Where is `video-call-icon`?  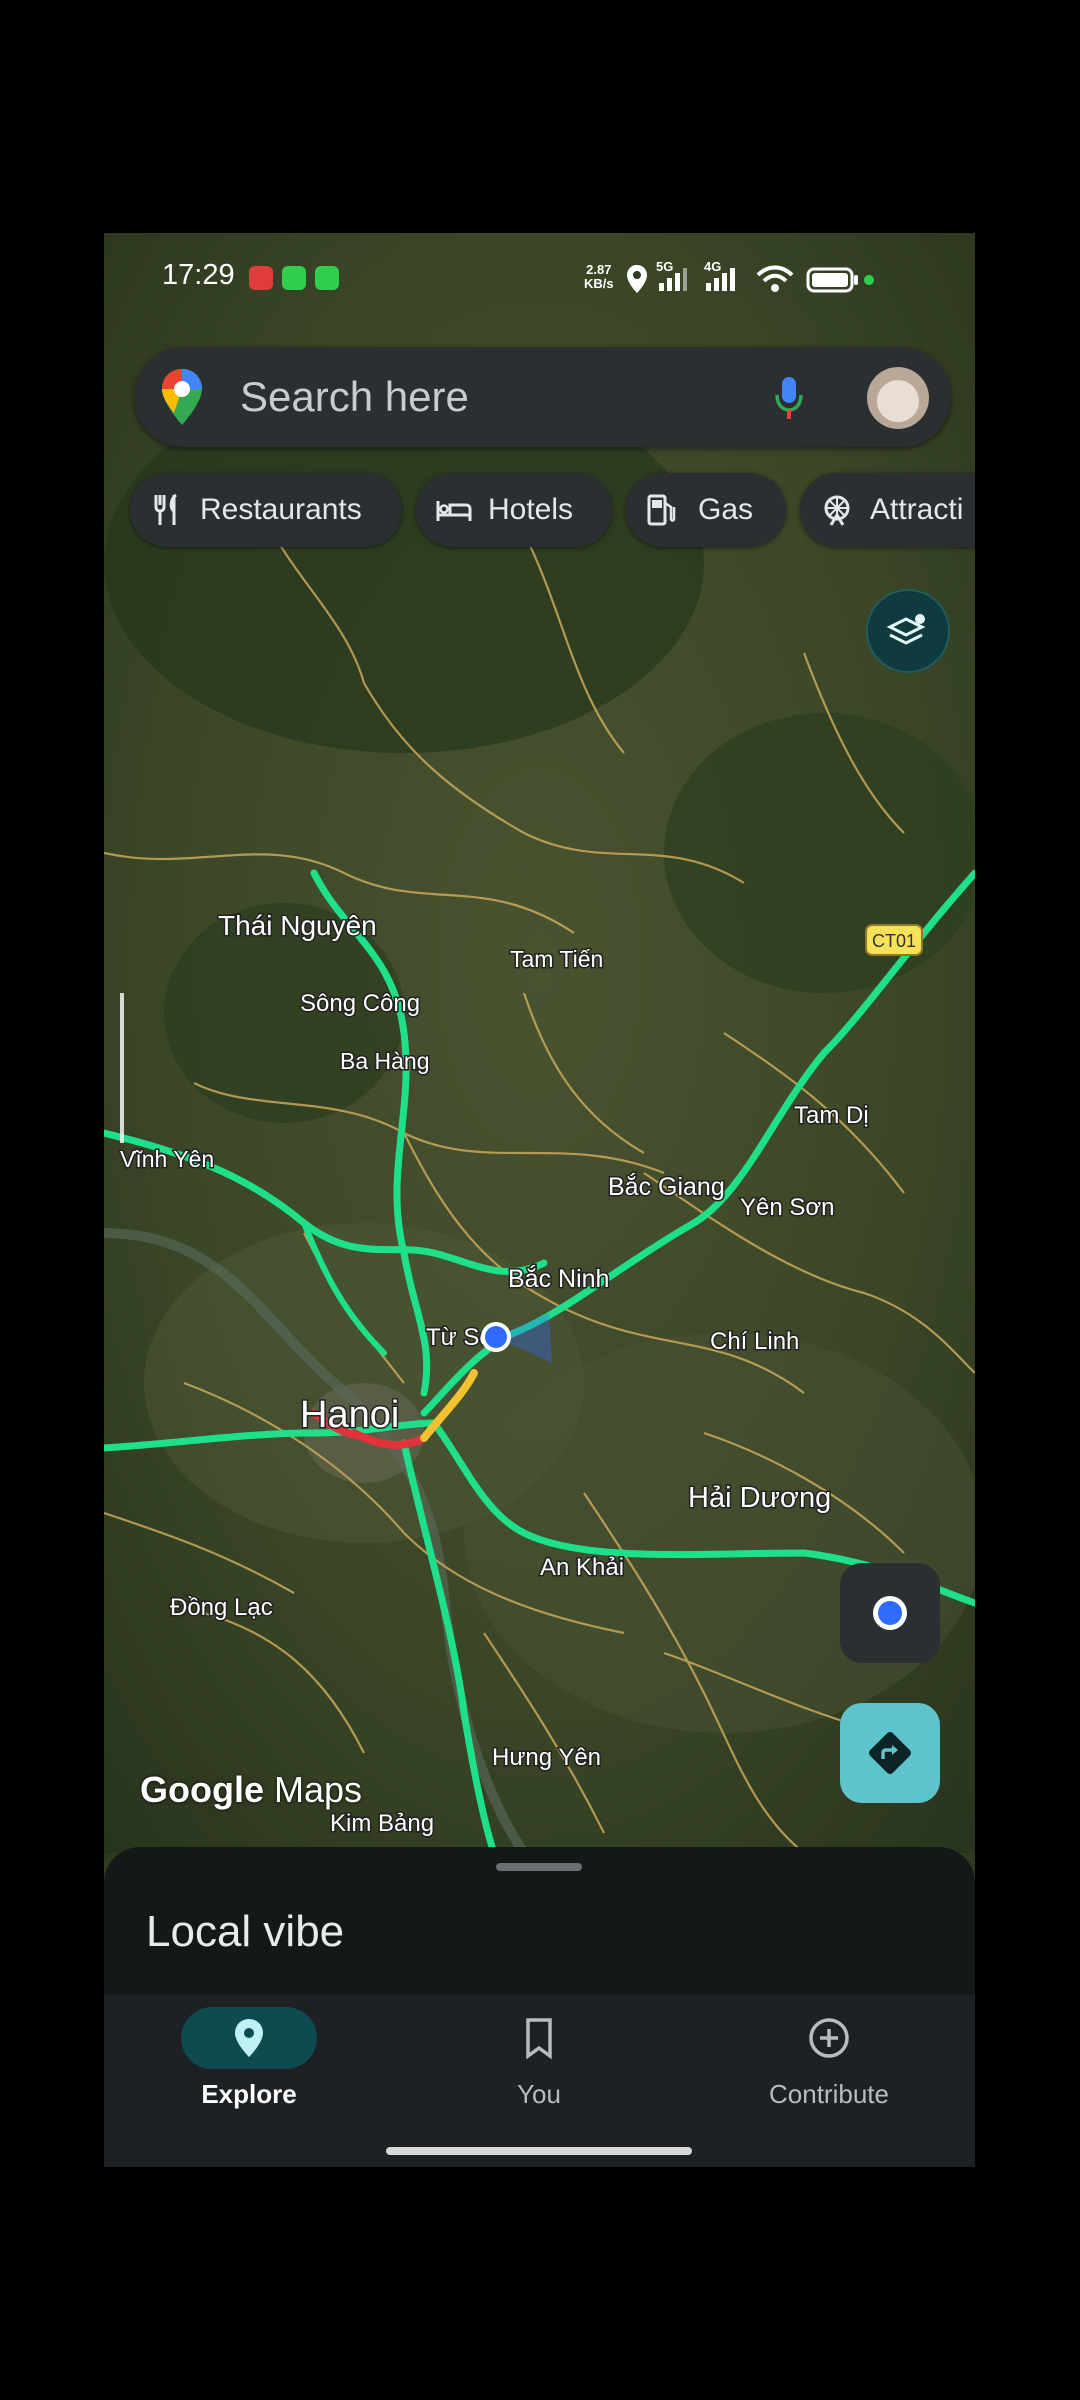 video-call-icon is located at coordinates (261, 278).